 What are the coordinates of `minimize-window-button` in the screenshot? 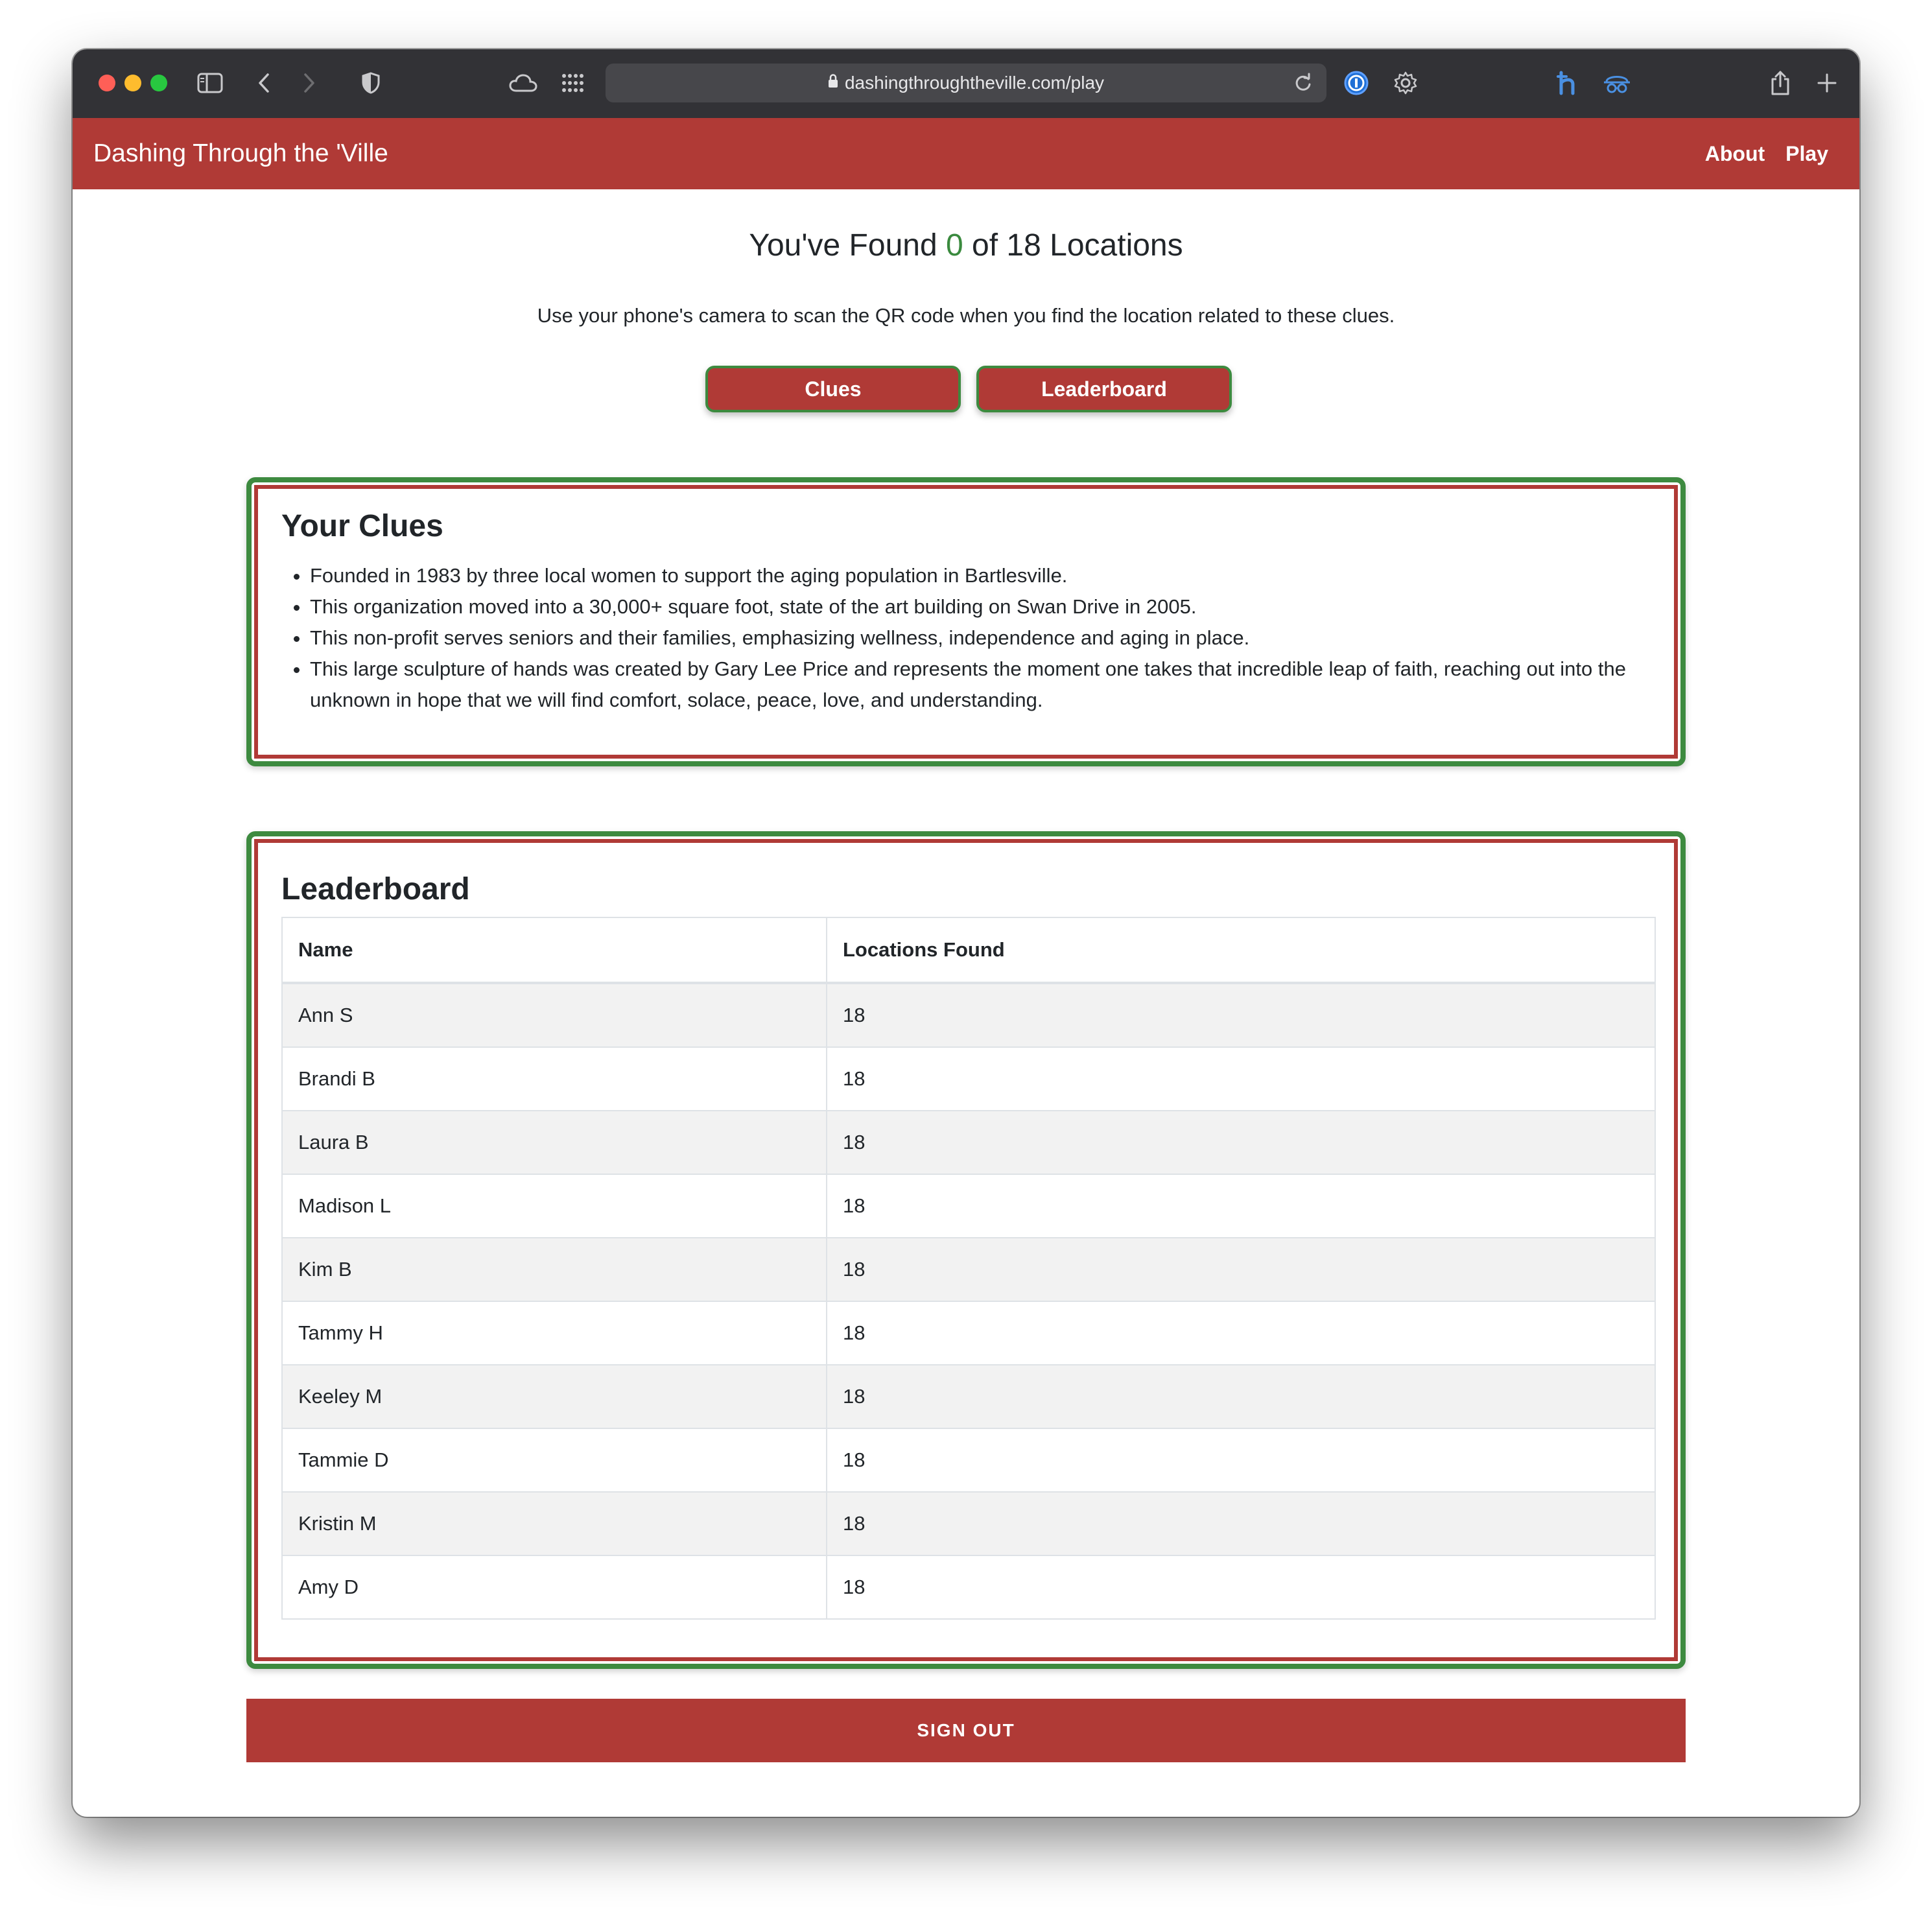 It's located at (132, 83).